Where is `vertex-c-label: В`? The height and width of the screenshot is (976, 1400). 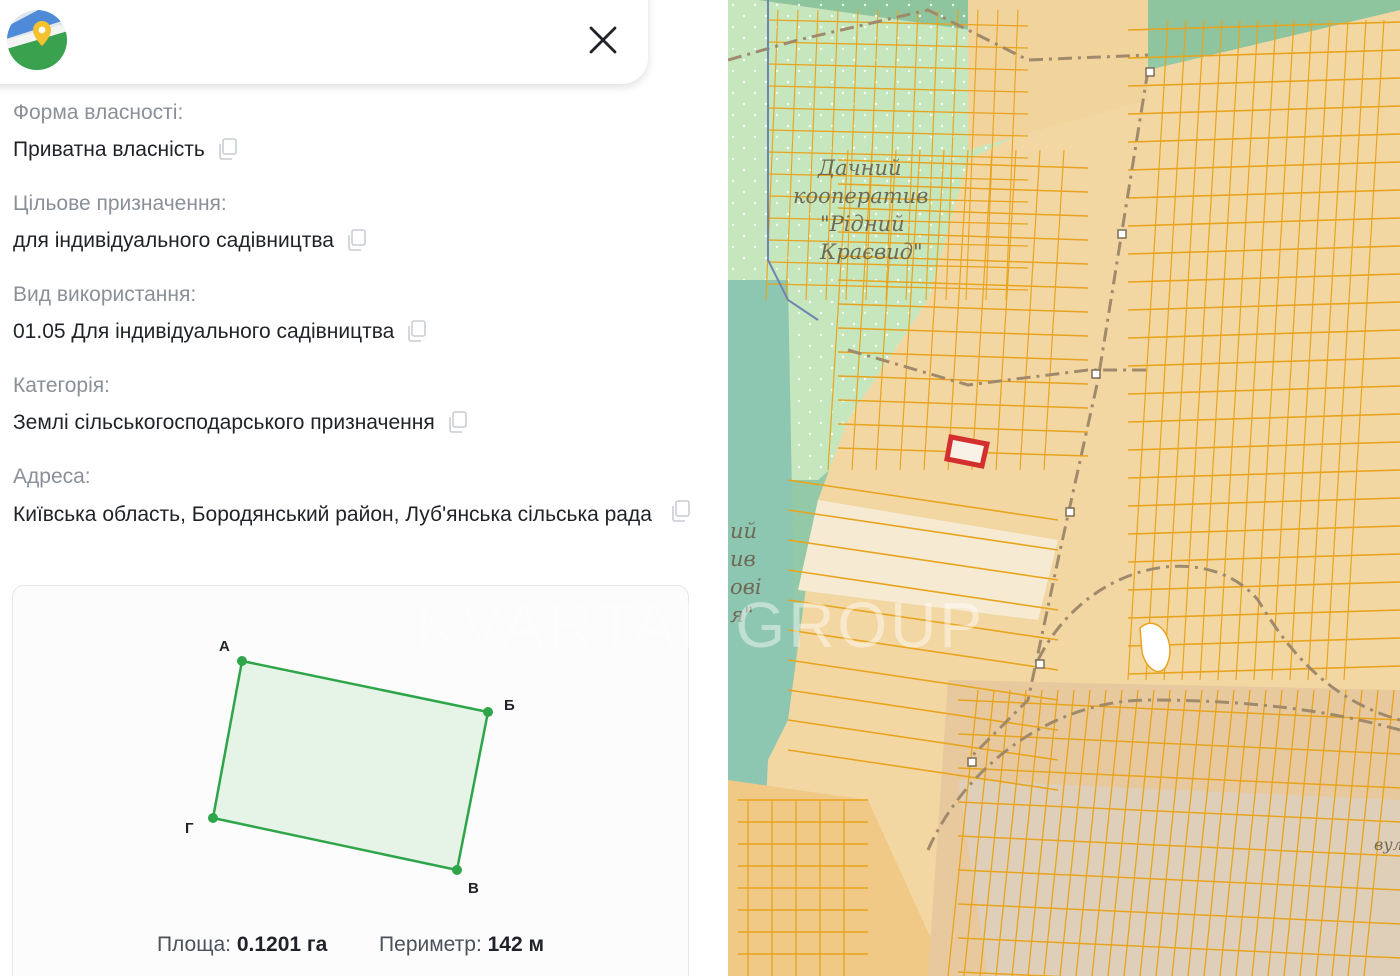
vertex-c-label: В is located at coordinates (473, 888).